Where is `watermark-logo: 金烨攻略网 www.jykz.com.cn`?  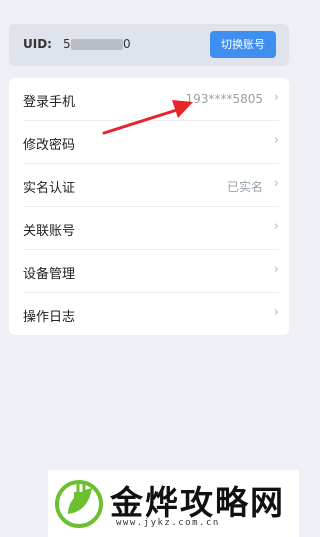
watermark-logo: 金烨攻略网 www.jykz.com.cn is located at coordinates (173, 503).